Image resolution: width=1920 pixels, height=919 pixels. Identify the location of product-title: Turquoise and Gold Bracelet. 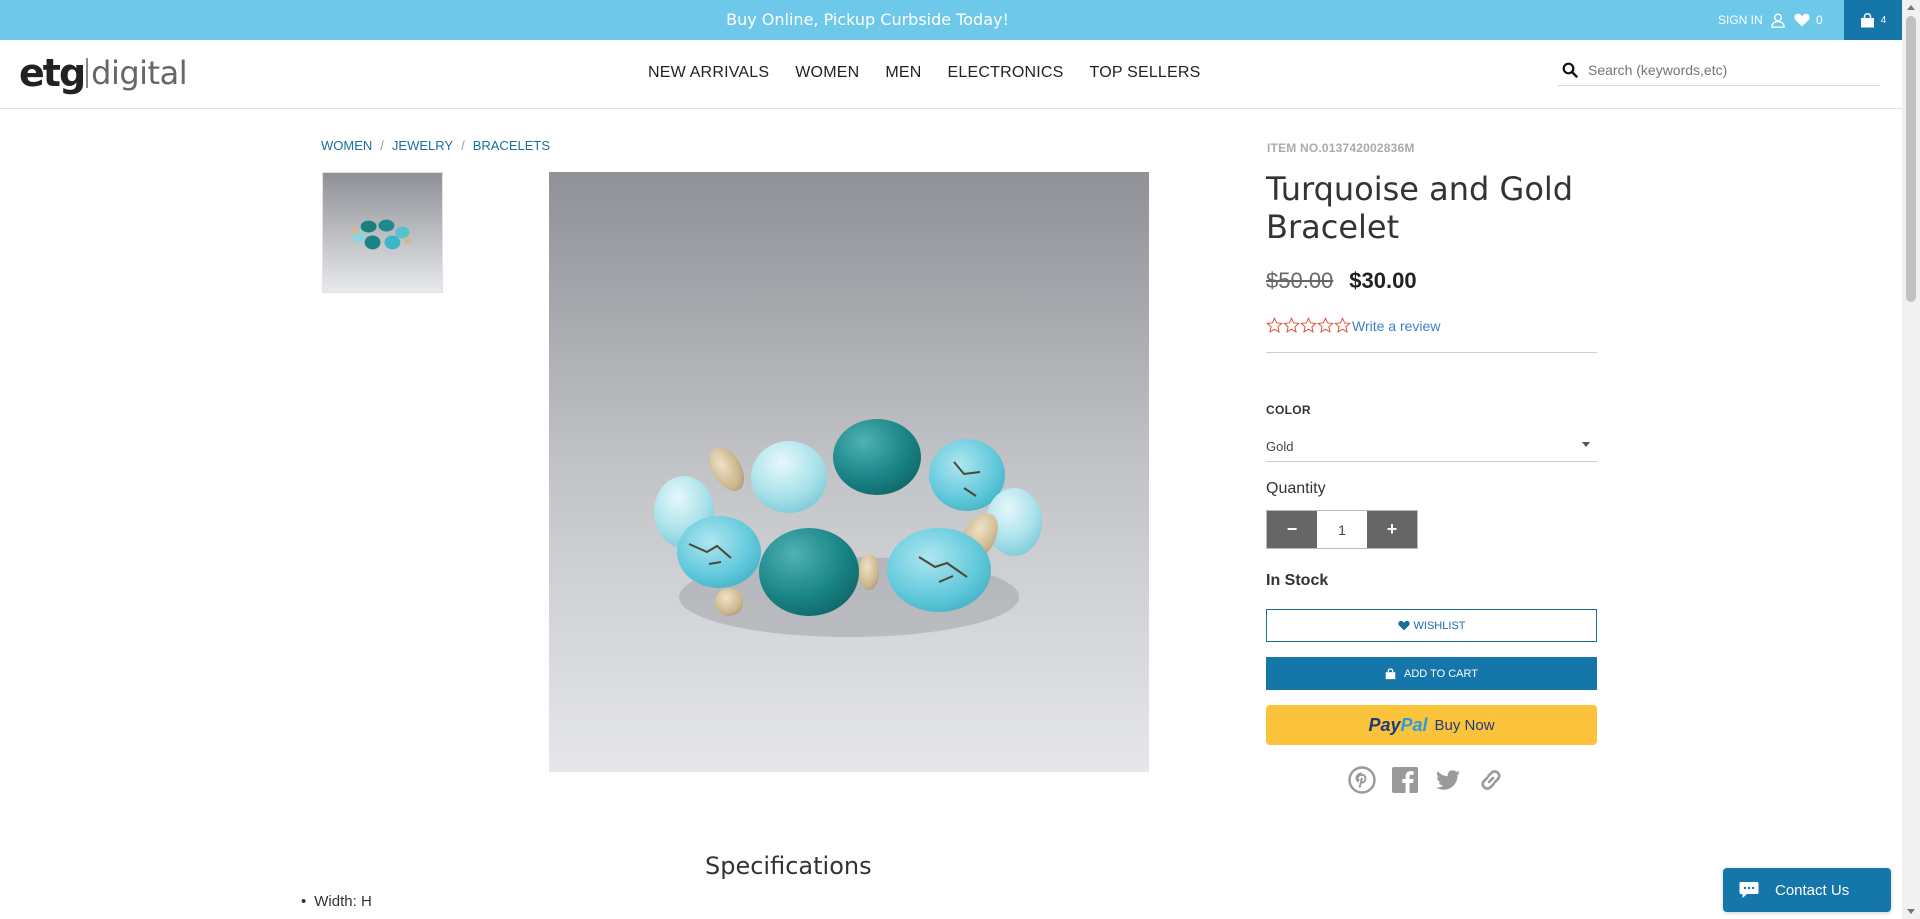
(1420, 208).